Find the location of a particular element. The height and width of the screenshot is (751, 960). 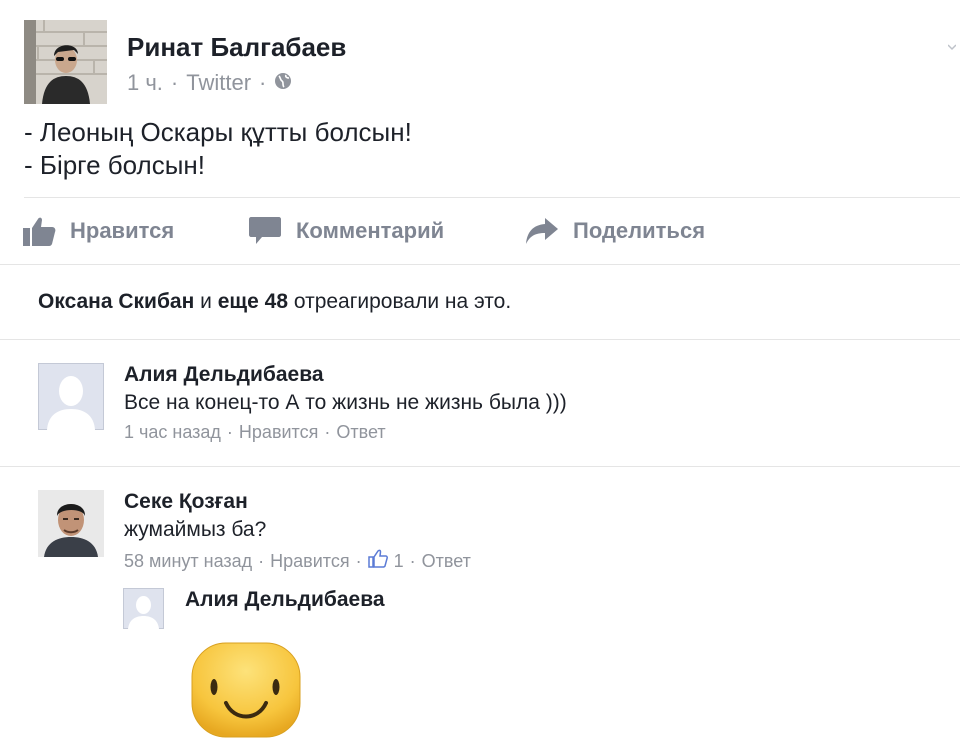

reactions-more: еще 48 is located at coordinates (253, 301).